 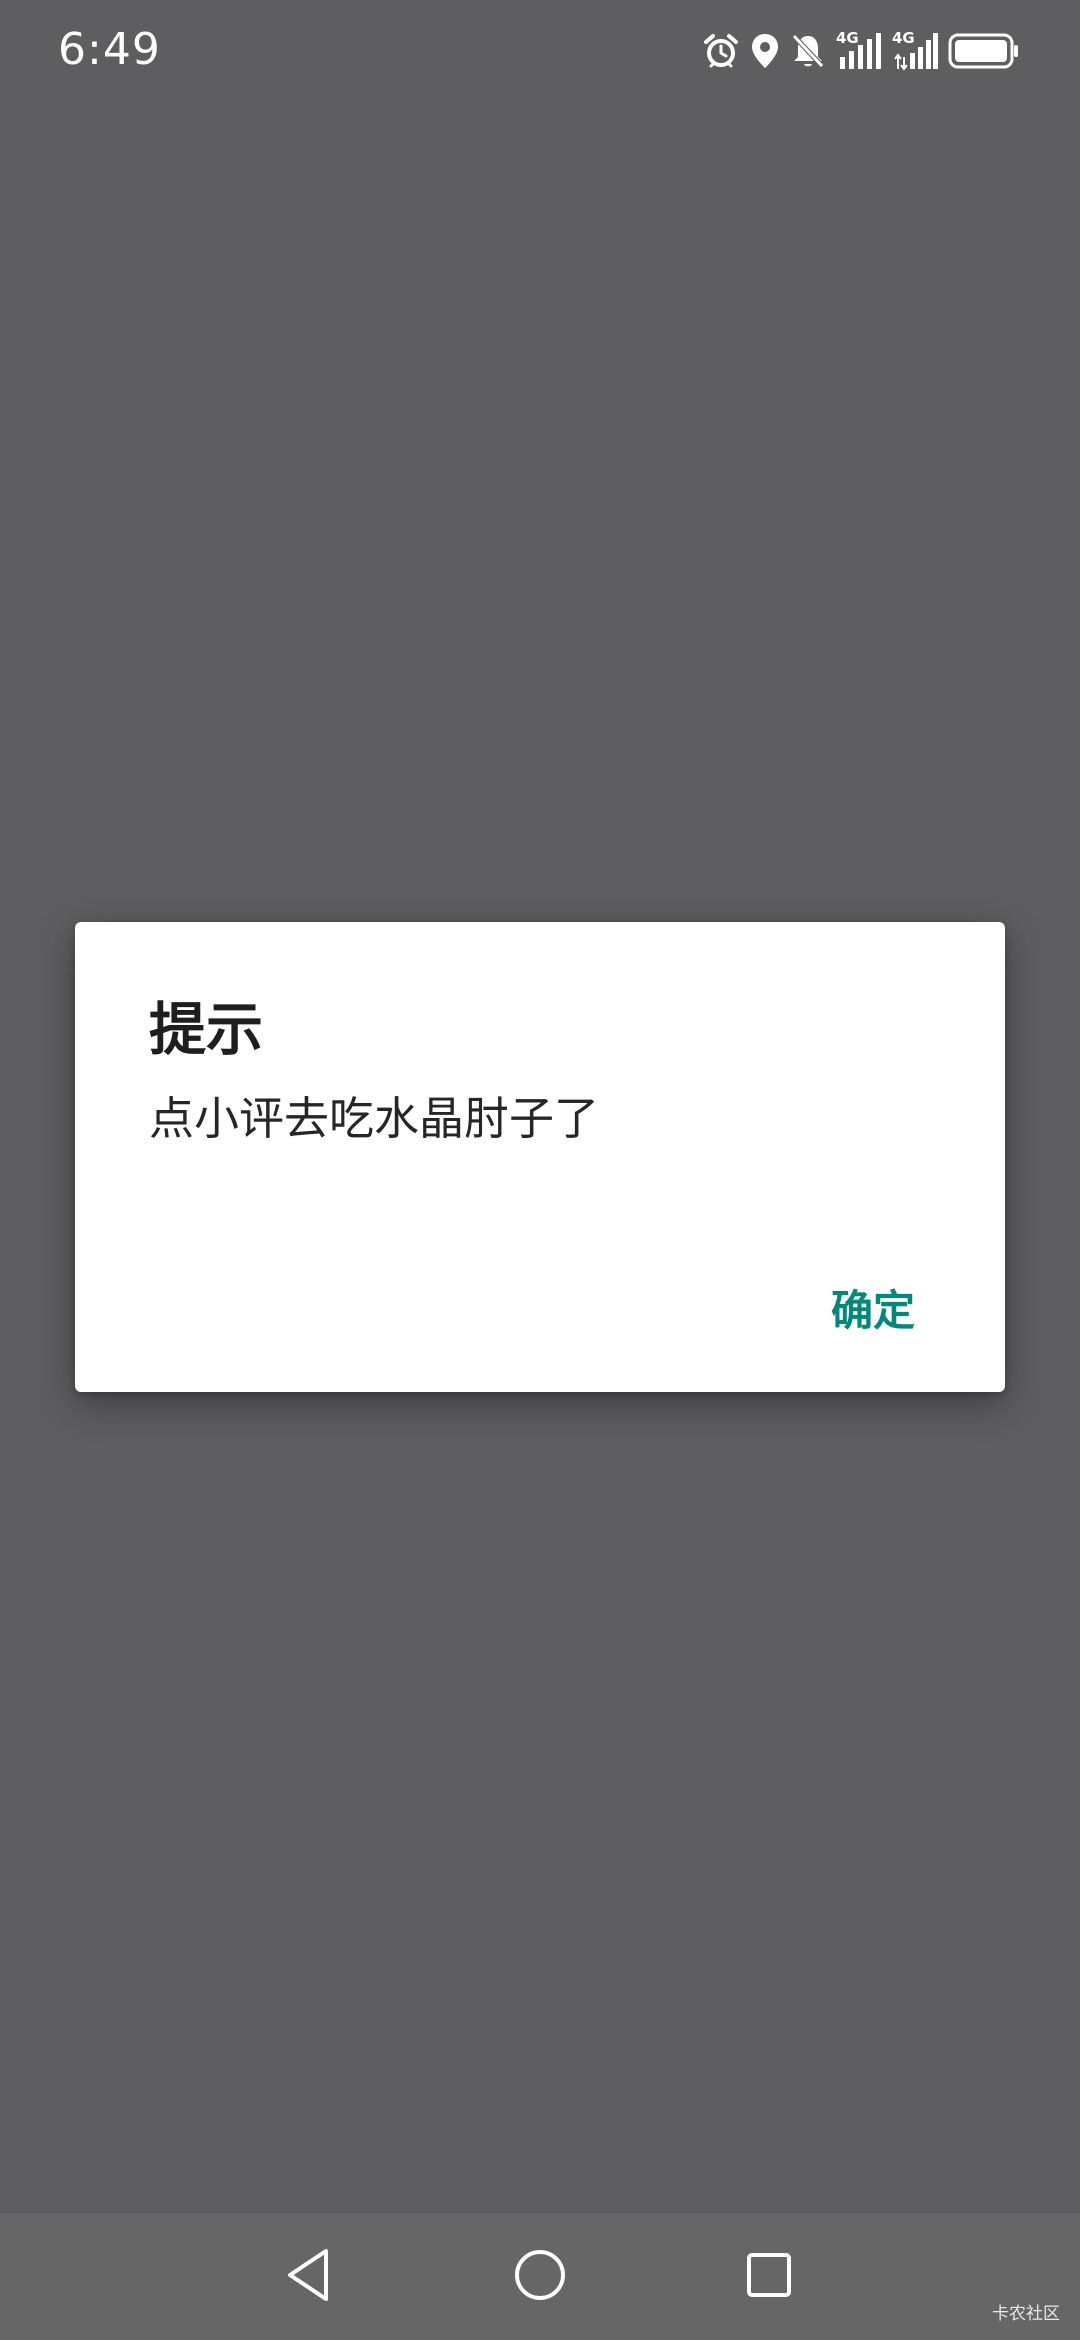 What do you see at coordinates (873, 1307) in the screenshot?
I see `confirm-button: 确定` at bounding box center [873, 1307].